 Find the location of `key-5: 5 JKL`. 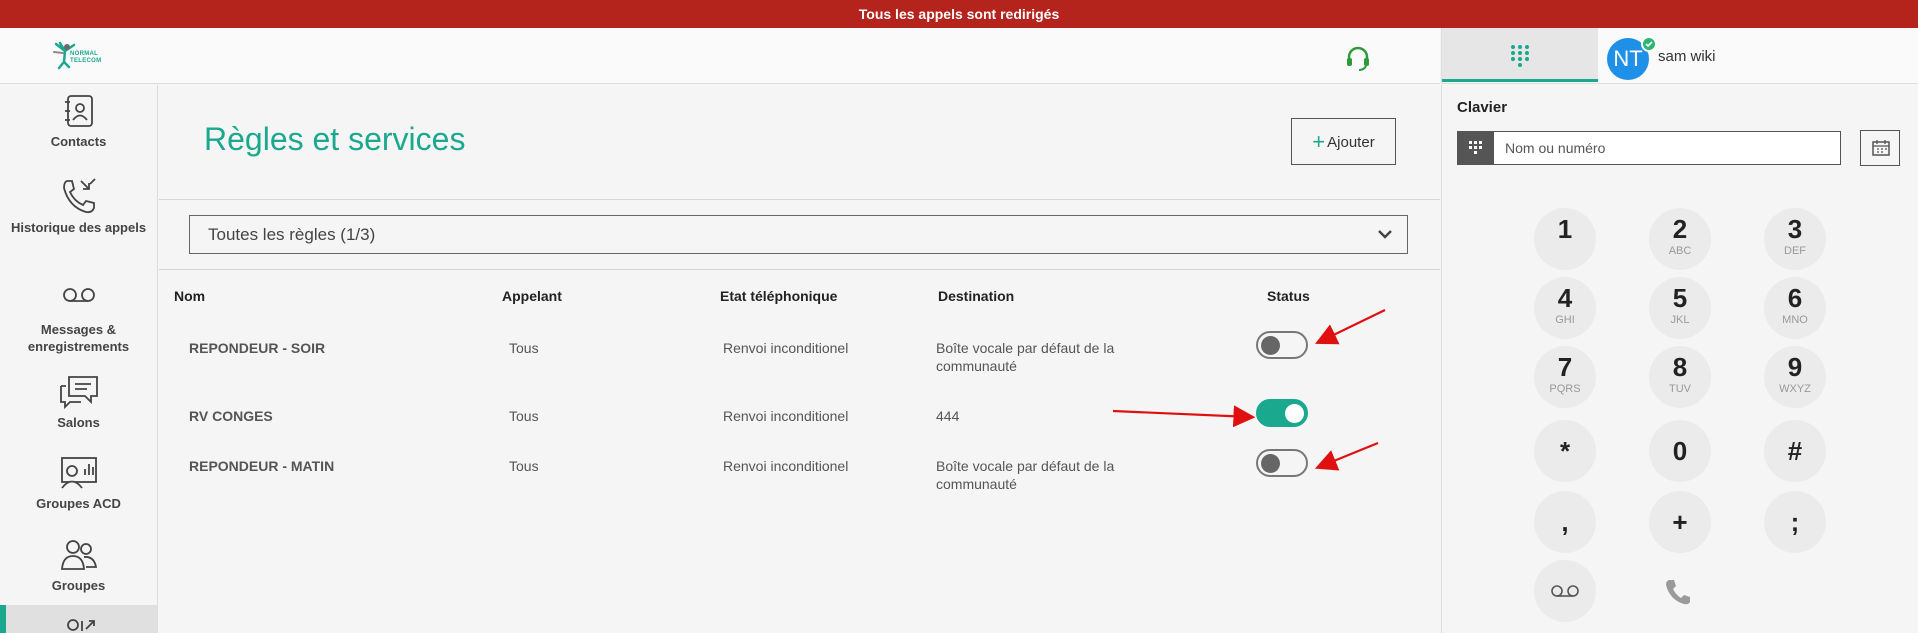

key-5: 5 JKL is located at coordinates (1680, 308).